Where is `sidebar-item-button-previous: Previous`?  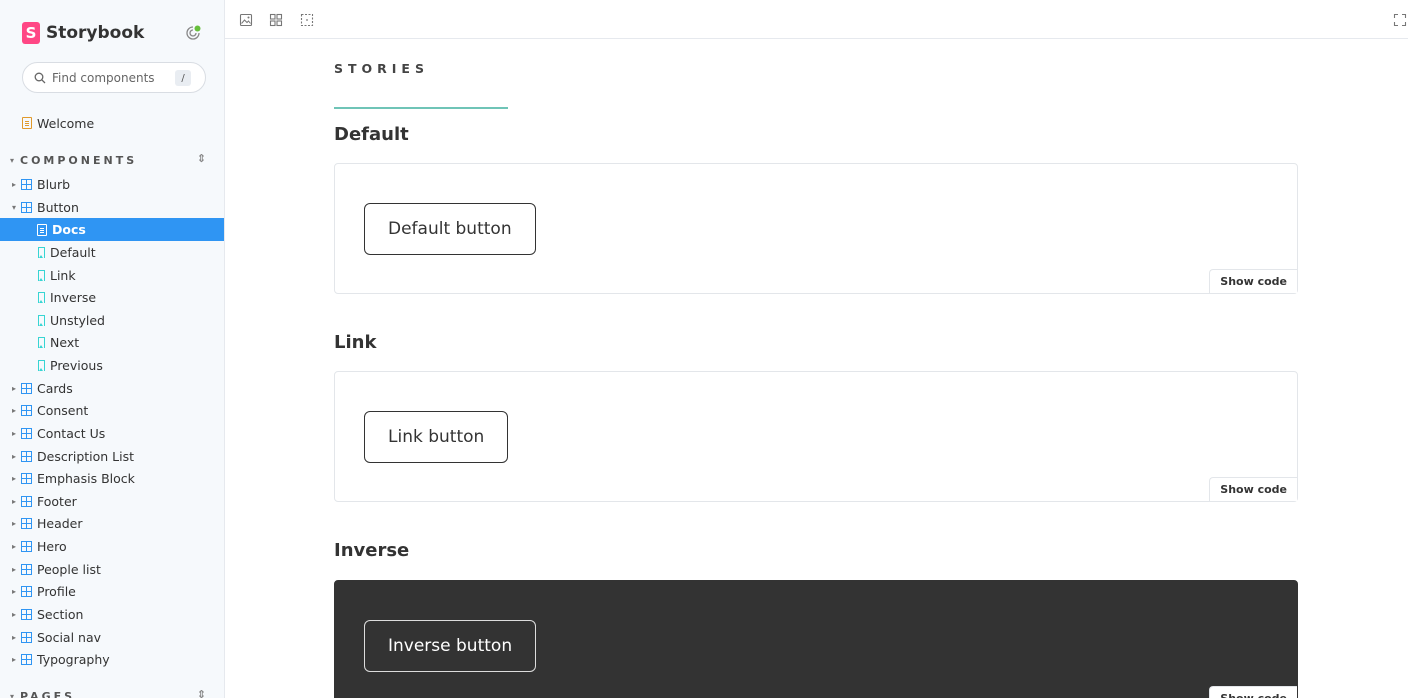
sidebar-item-button-previous: Previous is located at coordinates (112, 365).